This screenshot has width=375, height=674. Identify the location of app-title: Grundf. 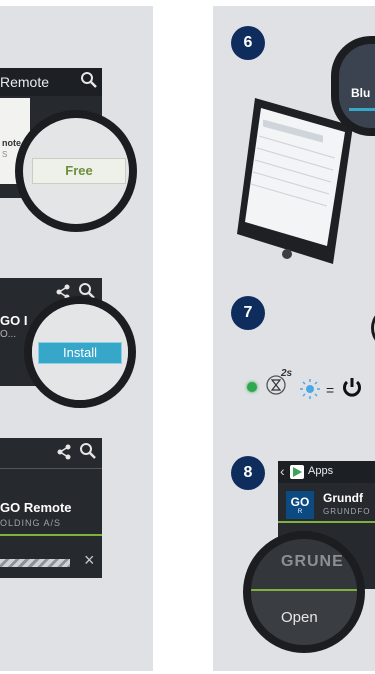
(343, 498).